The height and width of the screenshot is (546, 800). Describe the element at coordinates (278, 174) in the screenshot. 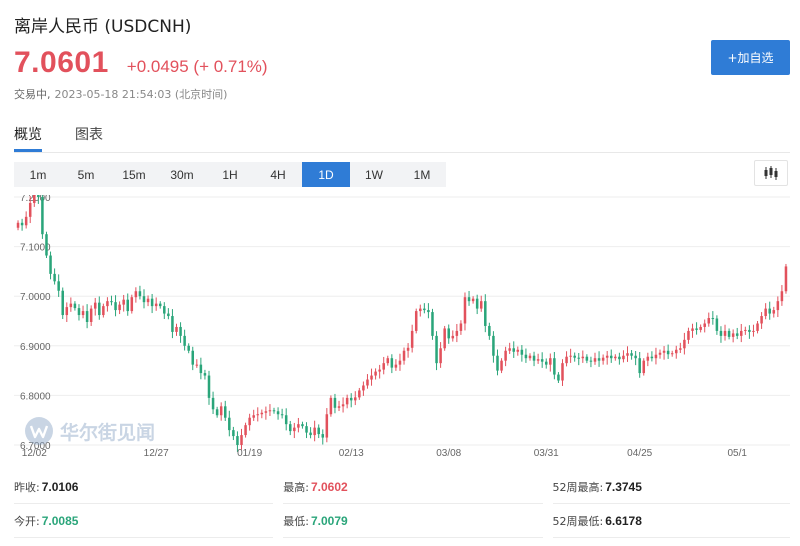

I see `range-4h: 4H` at that location.